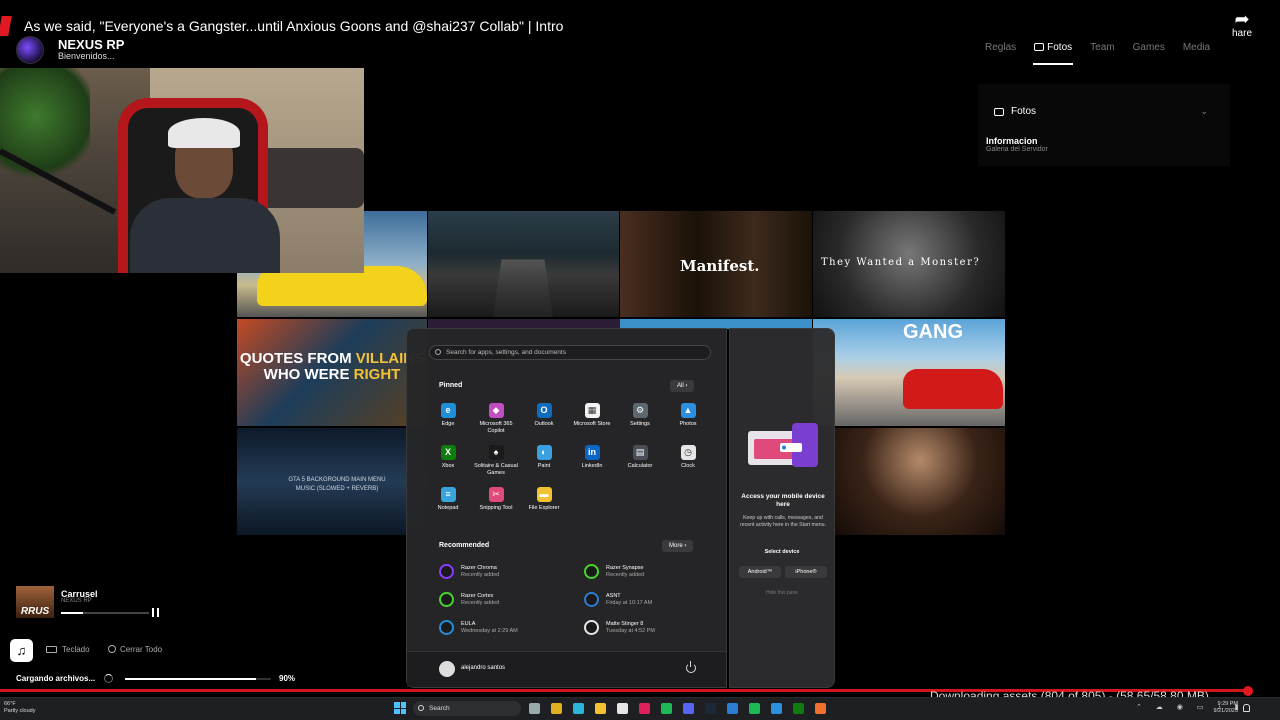  I want to click on server-logo, so click(30, 50).